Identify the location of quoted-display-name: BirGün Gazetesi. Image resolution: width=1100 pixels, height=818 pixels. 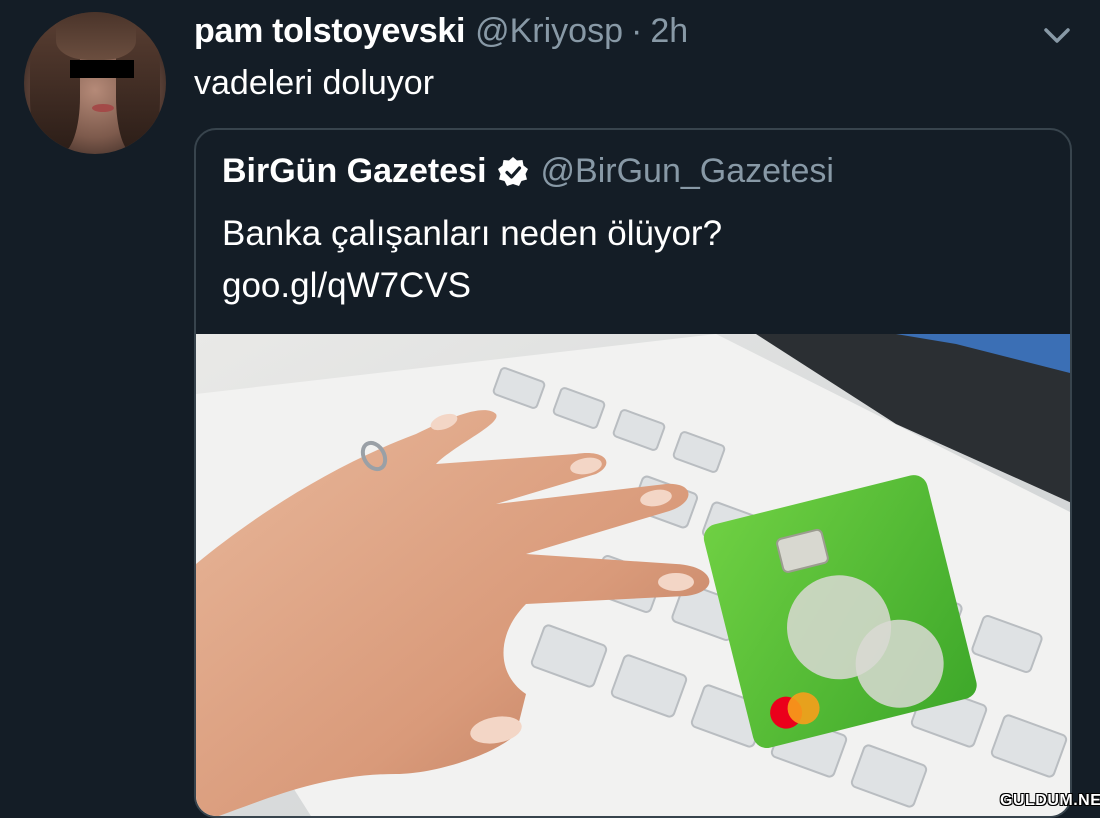
(354, 171).